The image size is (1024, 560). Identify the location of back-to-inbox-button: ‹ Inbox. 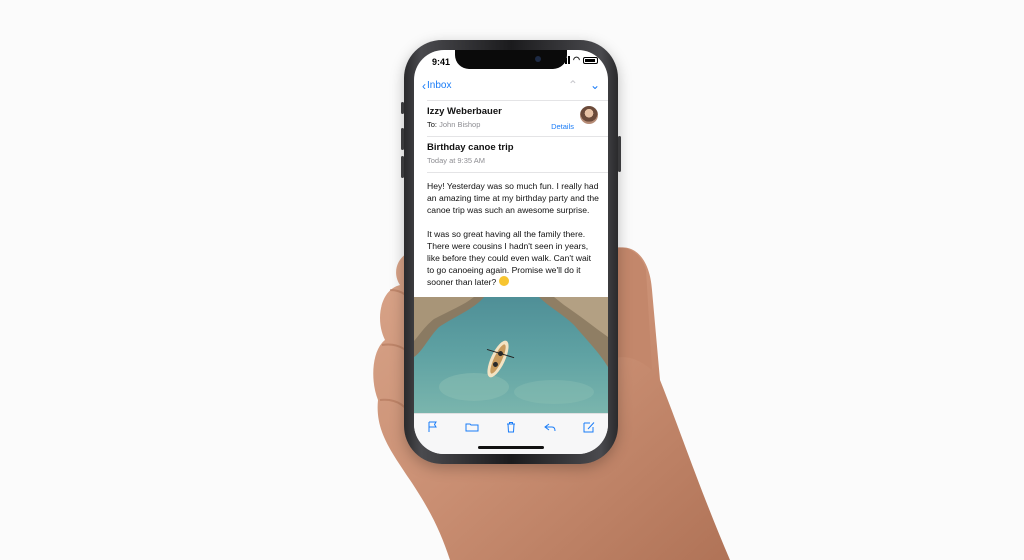
(437, 85).